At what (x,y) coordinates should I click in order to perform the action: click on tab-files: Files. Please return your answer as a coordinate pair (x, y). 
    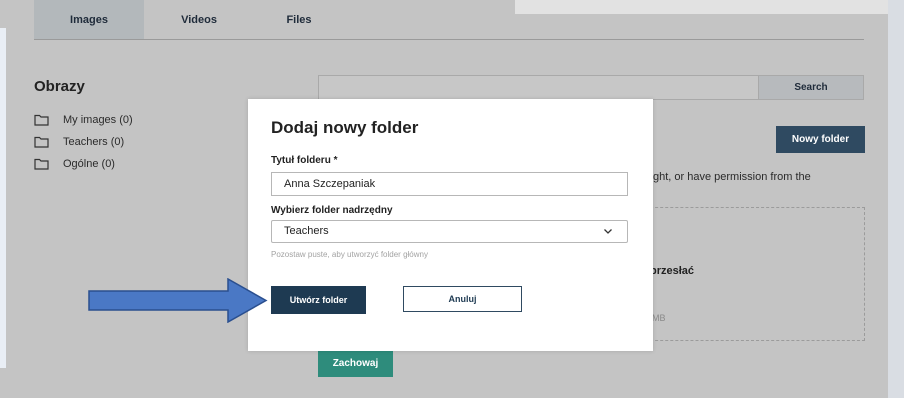
    Looking at the image, I should click on (299, 19).